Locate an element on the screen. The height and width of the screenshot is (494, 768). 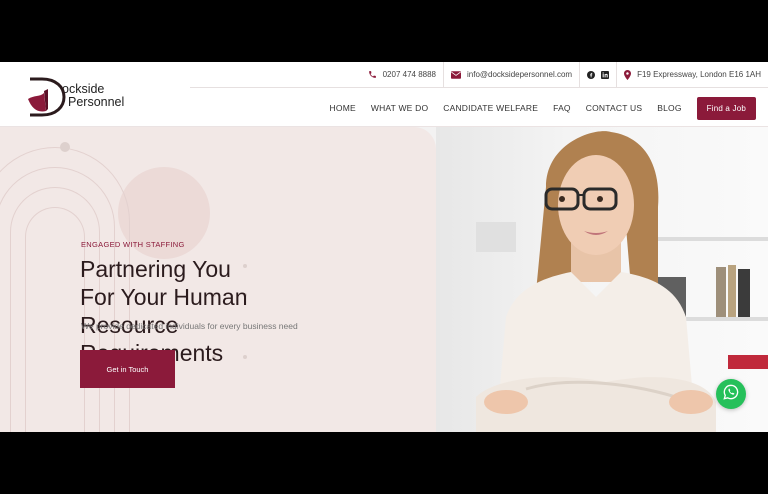
brand-logo: ockside Personnel is located at coordinates (79, 96).